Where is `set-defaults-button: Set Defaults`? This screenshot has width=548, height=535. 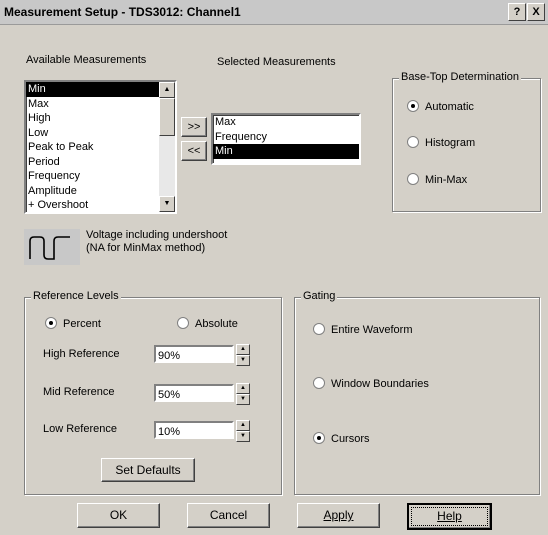
set-defaults-button: Set Defaults is located at coordinates (148, 470).